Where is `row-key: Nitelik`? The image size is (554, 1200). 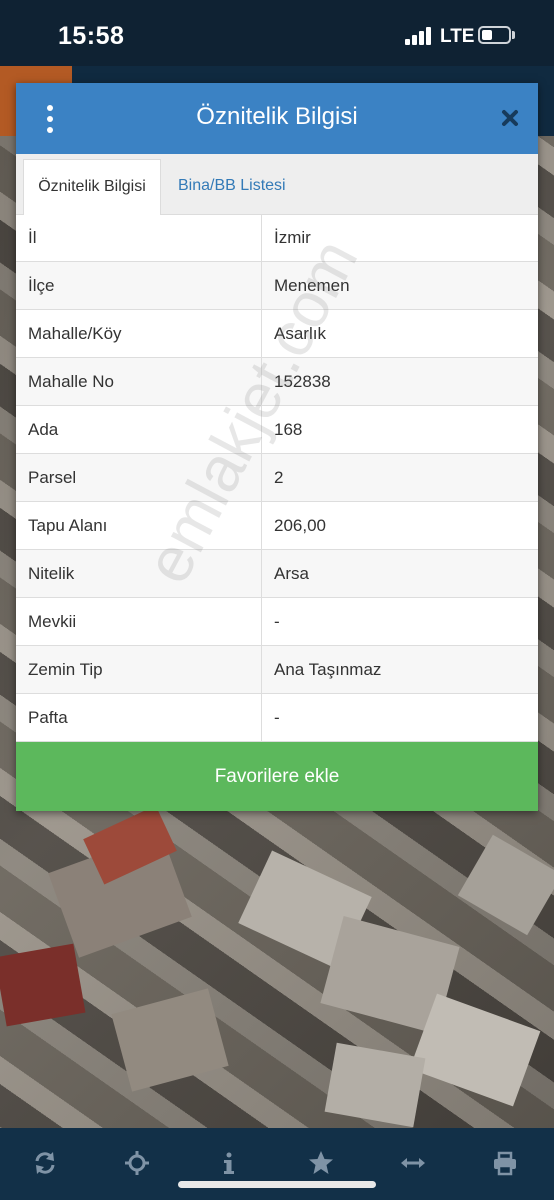
row-key: Nitelik is located at coordinates (51, 573).